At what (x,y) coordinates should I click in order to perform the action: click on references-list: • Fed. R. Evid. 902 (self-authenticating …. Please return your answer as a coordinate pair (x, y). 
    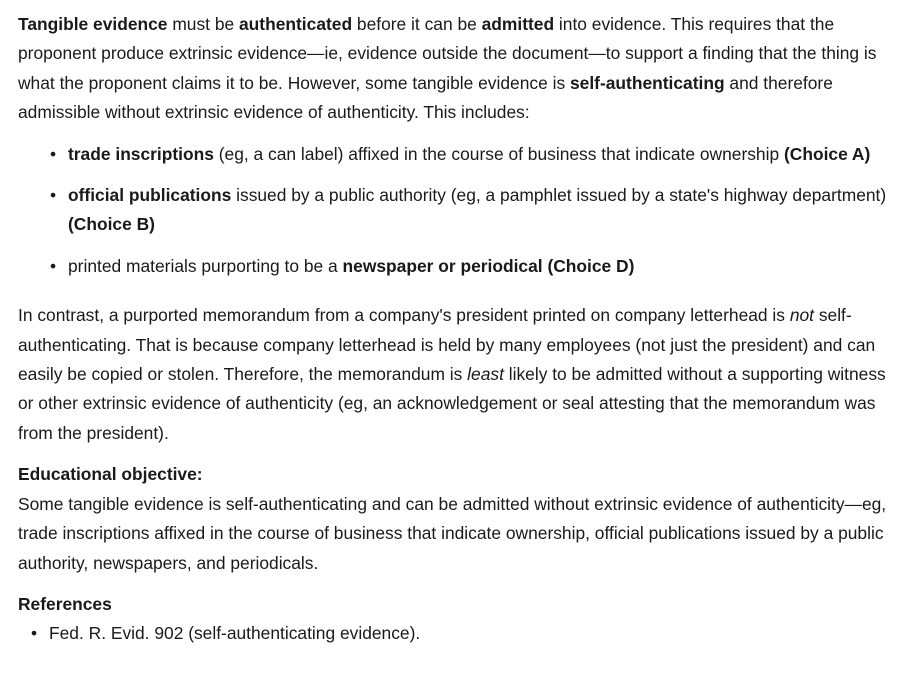
    Looking at the image, I should click on (458, 633).